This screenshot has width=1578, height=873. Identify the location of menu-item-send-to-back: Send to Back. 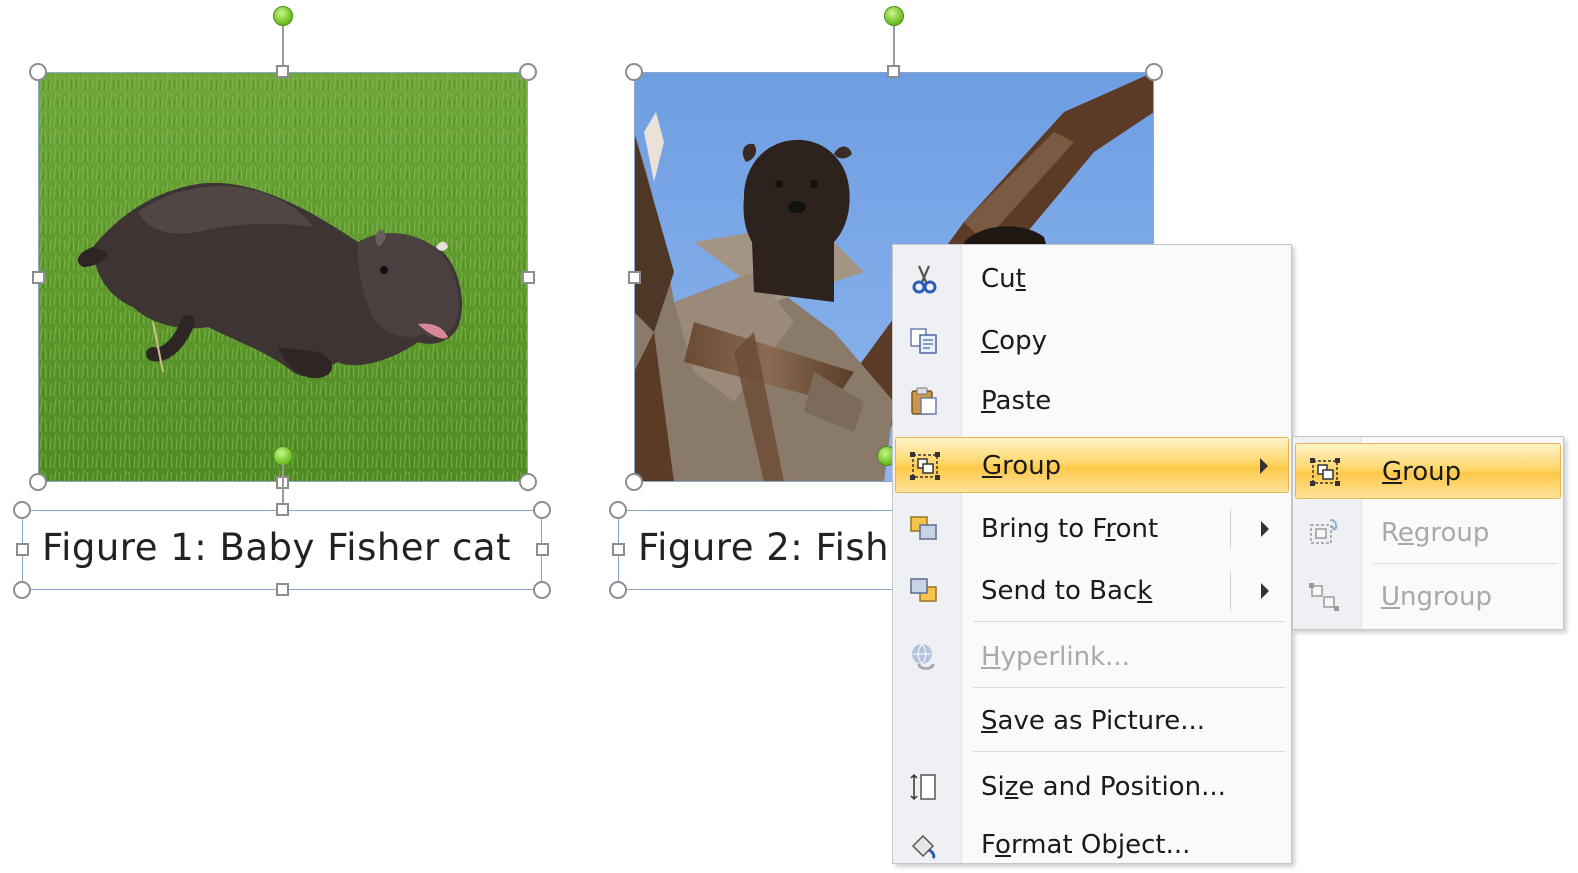
(1092, 591).